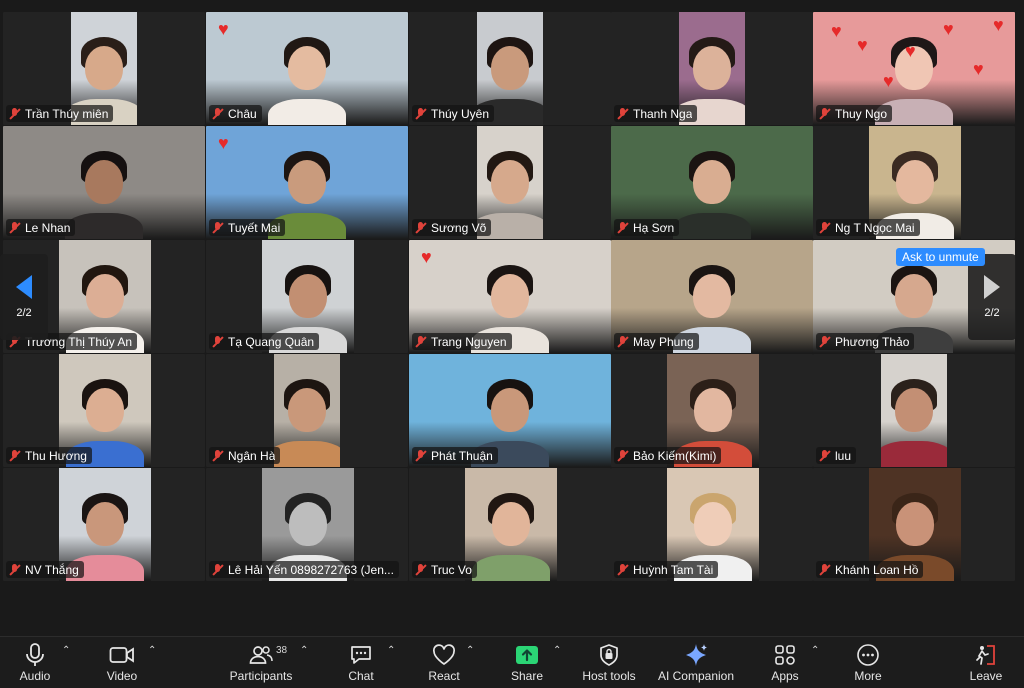 This screenshot has width=1024, height=688. What do you see at coordinates (444, 676) in the screenshot?
I see `react-label: React` at bounding box center [444, 676].